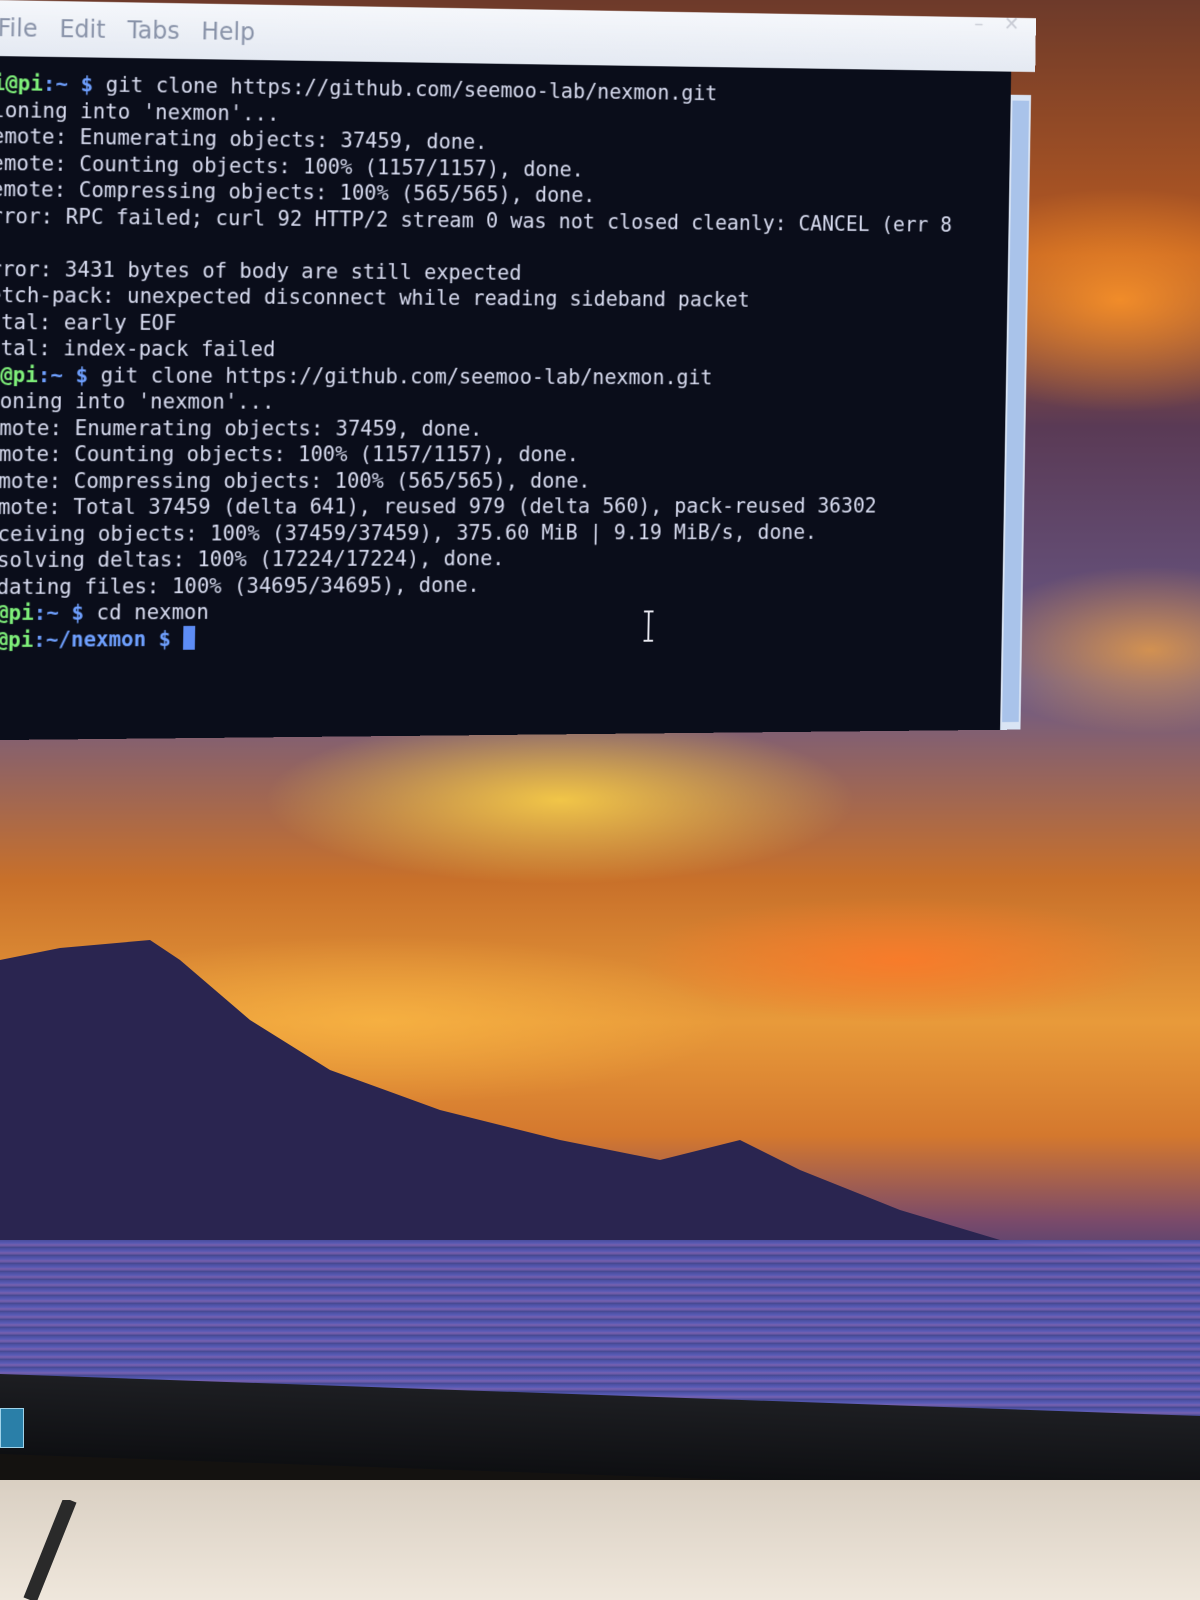 The height and width of the screenshot is (1600, 1200). I want to click on menu-file: File, so click(30, 28).